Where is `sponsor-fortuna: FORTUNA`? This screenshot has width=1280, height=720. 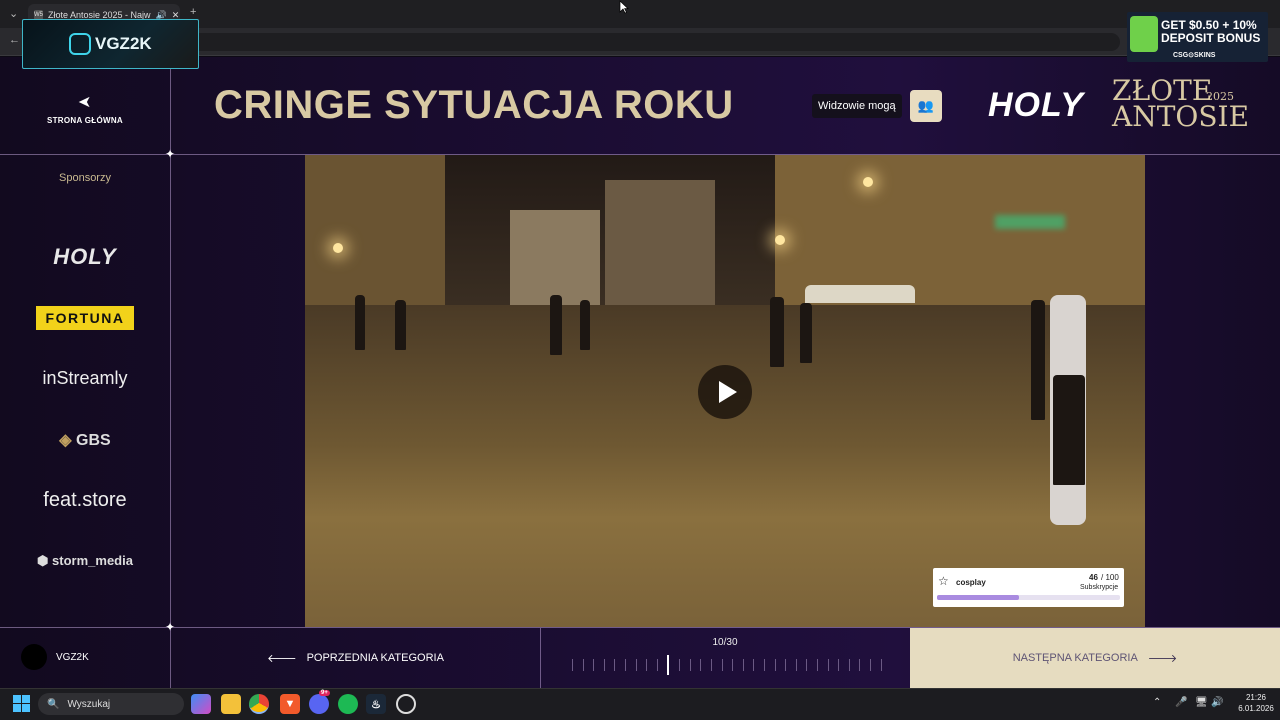 sponsor-fortuna: FORTUNA is located at coordinates (85, 318).